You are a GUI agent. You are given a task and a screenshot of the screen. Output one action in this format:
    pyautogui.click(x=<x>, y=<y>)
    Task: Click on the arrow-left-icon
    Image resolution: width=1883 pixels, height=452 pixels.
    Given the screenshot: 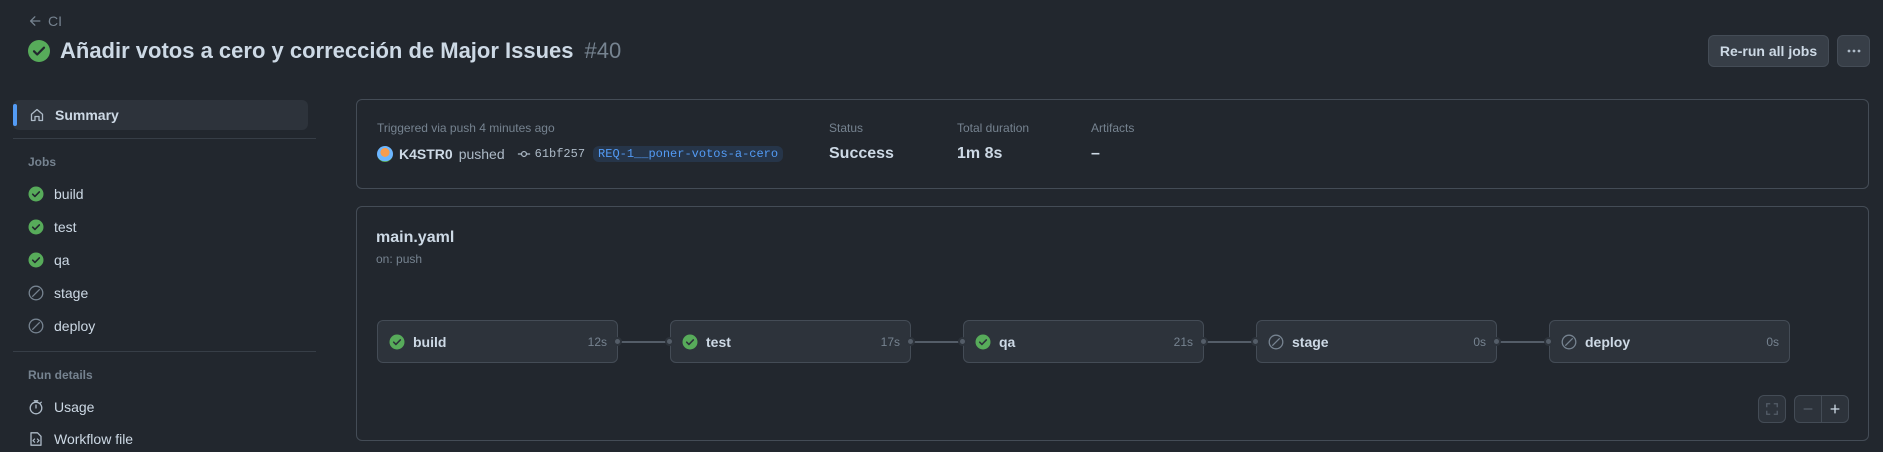 What is the action you would take?
    pyautogui.click(x=35, y=21)
    